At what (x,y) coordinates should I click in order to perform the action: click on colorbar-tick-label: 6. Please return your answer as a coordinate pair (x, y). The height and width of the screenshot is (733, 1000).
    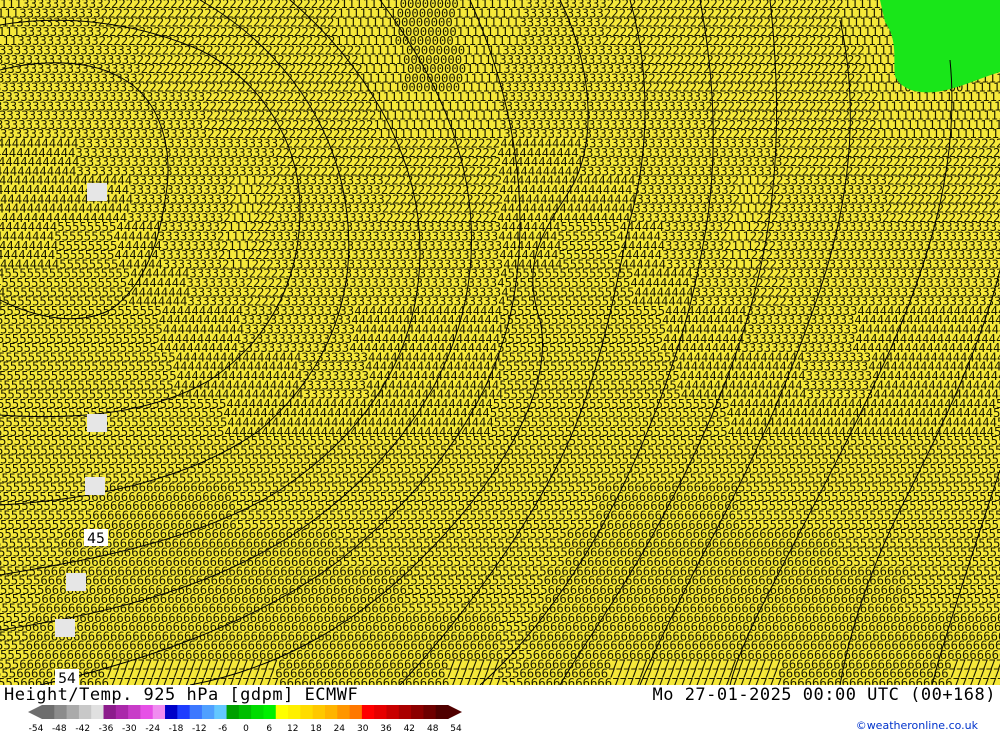
    Looking at the image, I should click on (269, 728).